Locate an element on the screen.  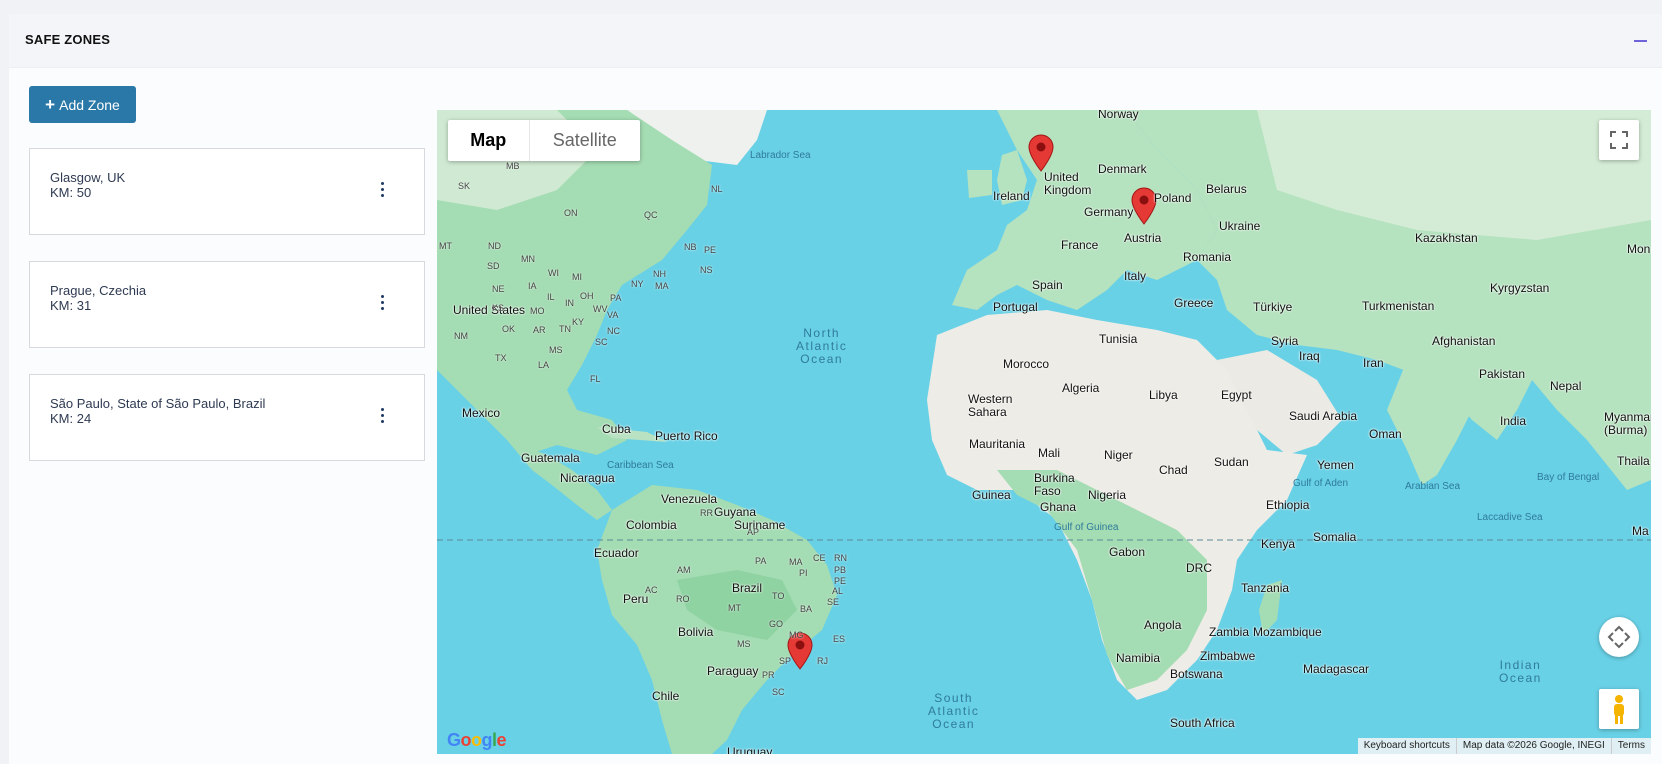
map-label: TN is located at coordinates (565, 329).